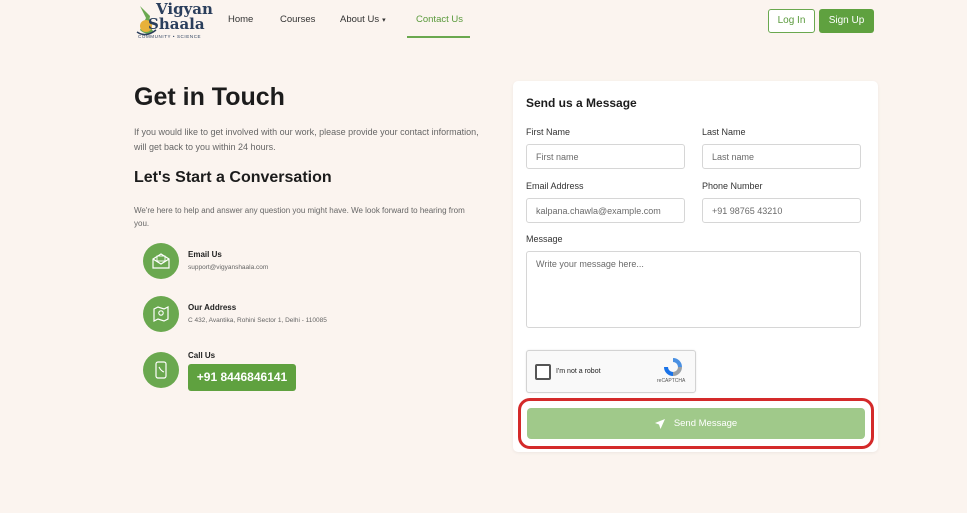 The width and height of the screenshot is (967, 513). Describe the element at coordinates (176, 24) in the screenshot. I see `logo-text-line2: Shaala` at that location.